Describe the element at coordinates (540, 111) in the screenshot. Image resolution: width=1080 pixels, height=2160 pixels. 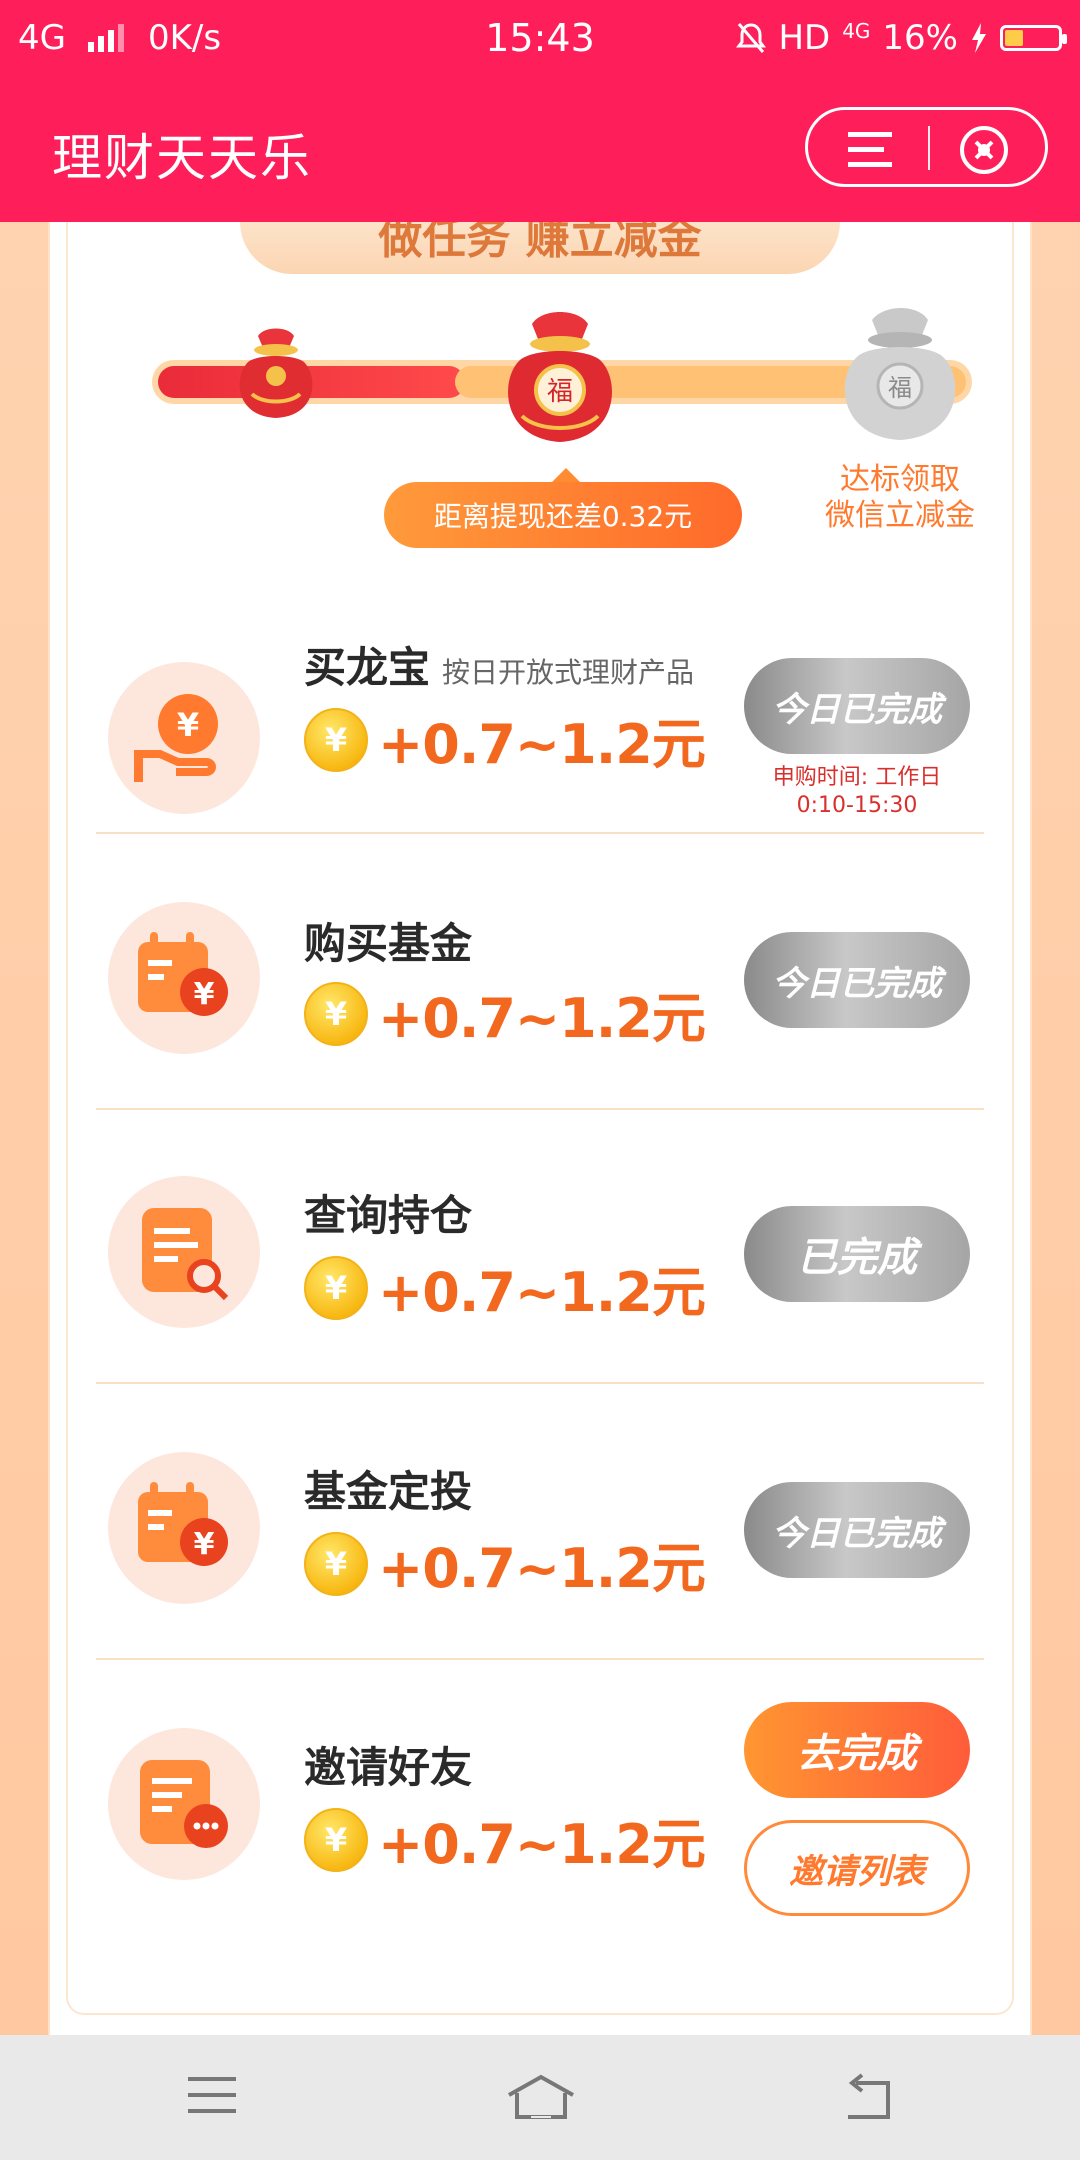
I see `app-header: 4G 0K/s 15:43 HD 4G 16% 理财天天乐` at that location.